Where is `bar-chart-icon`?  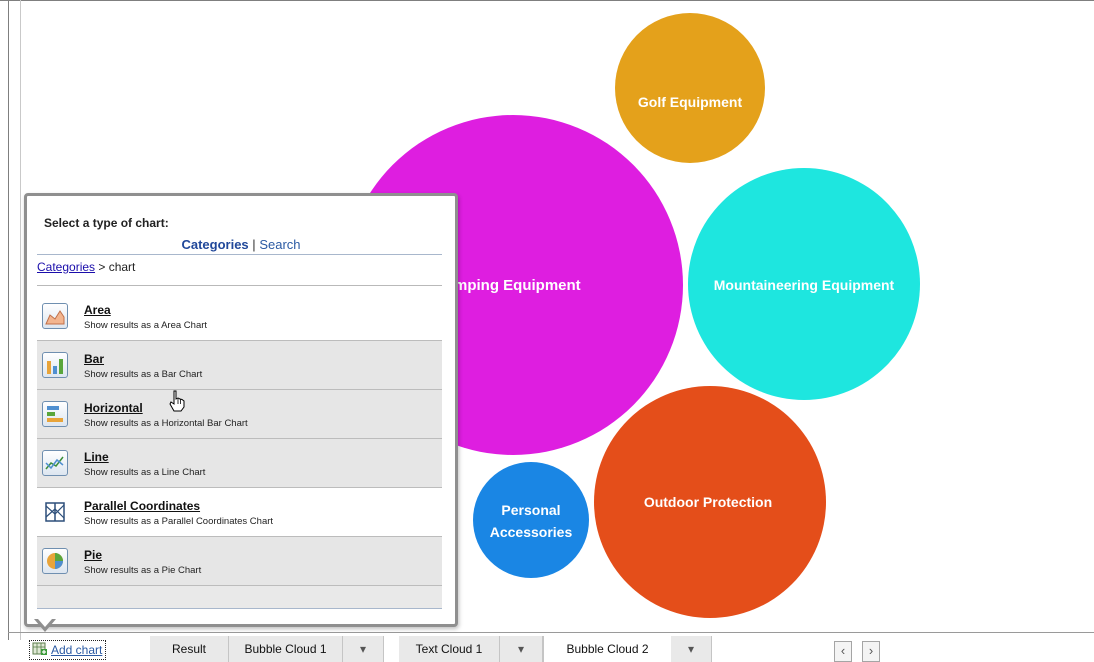 bar-chart-icon is located at coordinates (55, 365).